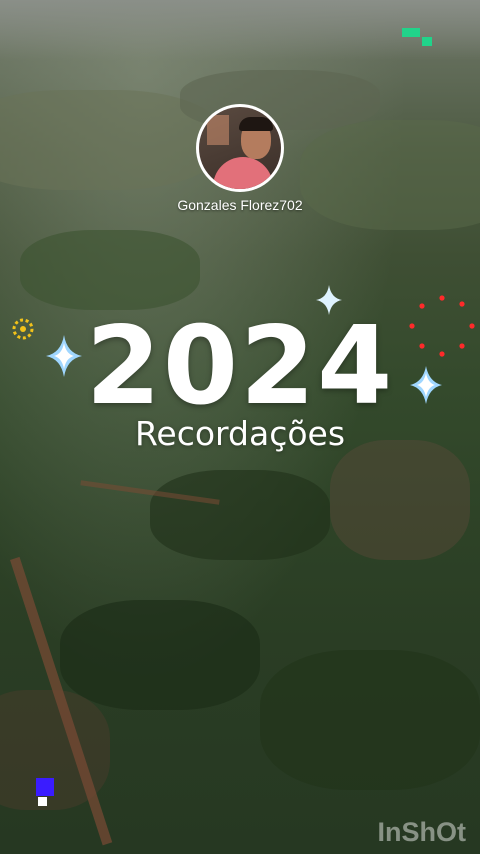 The width and height of the screenshot is (480, 854). What do you see at coordinates (240, 205) in the screenshot?
I see `username: Gonzales Florez702` at bounding box center [240, 205].